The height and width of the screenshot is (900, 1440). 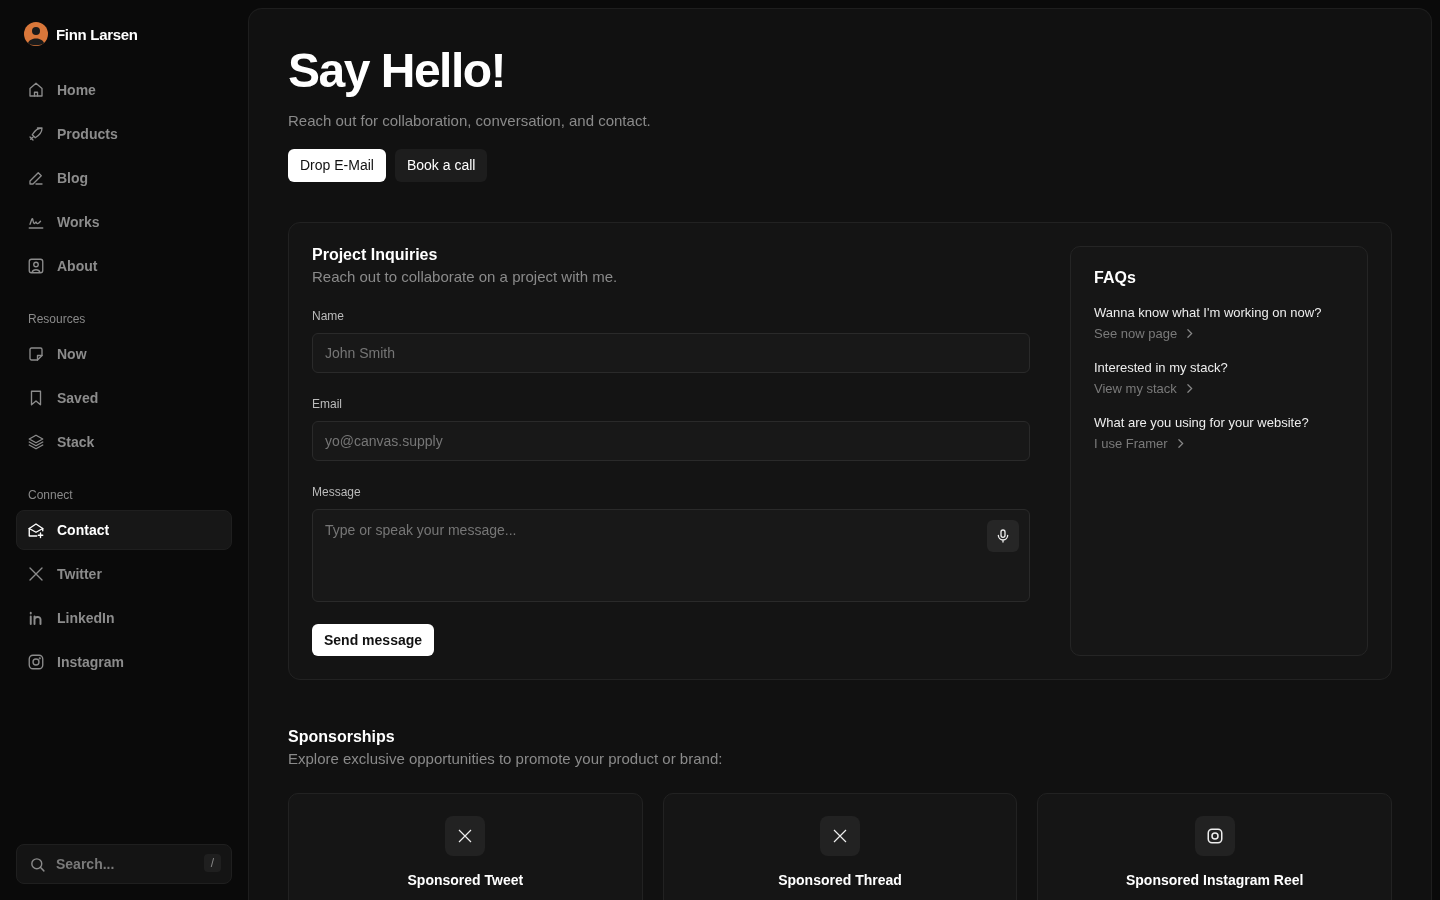 What do you see at coordinates (1161, 367) in the screenshot?
I see `faq-question: Interested in my stack?` at bounding box center [1161, 367].